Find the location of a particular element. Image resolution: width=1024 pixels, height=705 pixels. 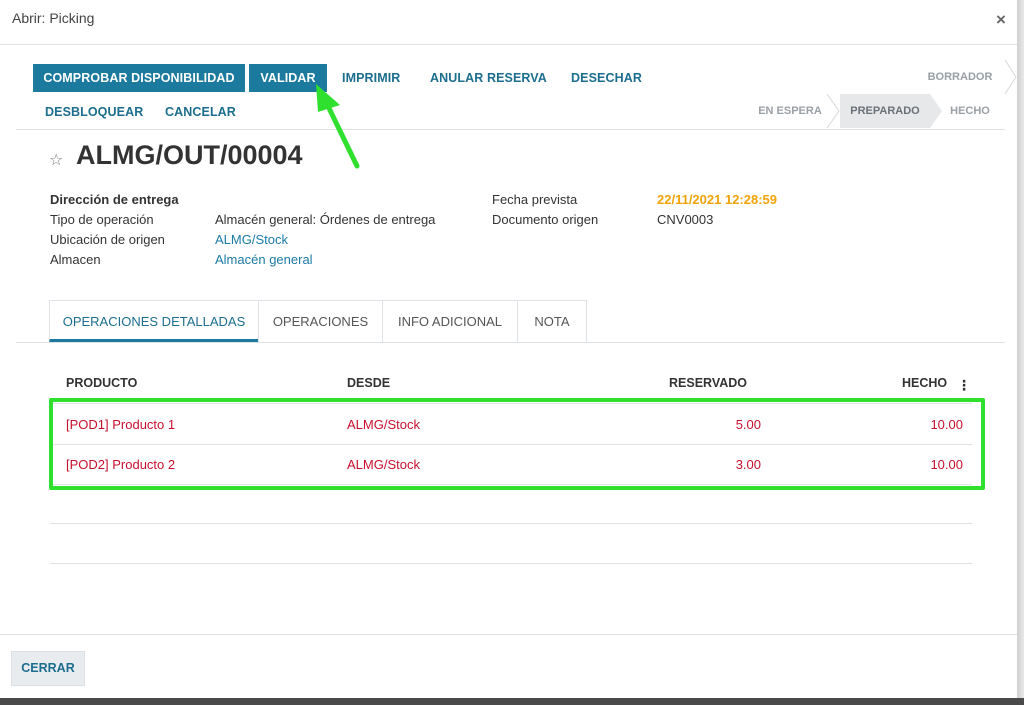

print-button: IMPRIMIR is located at coordinates (371, 78).